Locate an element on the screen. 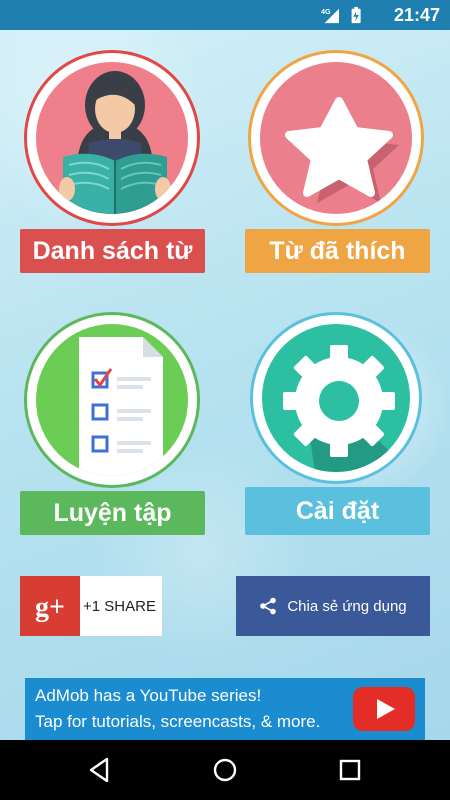 The width and height of the screenshot is (450, 800). star-icon is located at coordinates (342, 150).